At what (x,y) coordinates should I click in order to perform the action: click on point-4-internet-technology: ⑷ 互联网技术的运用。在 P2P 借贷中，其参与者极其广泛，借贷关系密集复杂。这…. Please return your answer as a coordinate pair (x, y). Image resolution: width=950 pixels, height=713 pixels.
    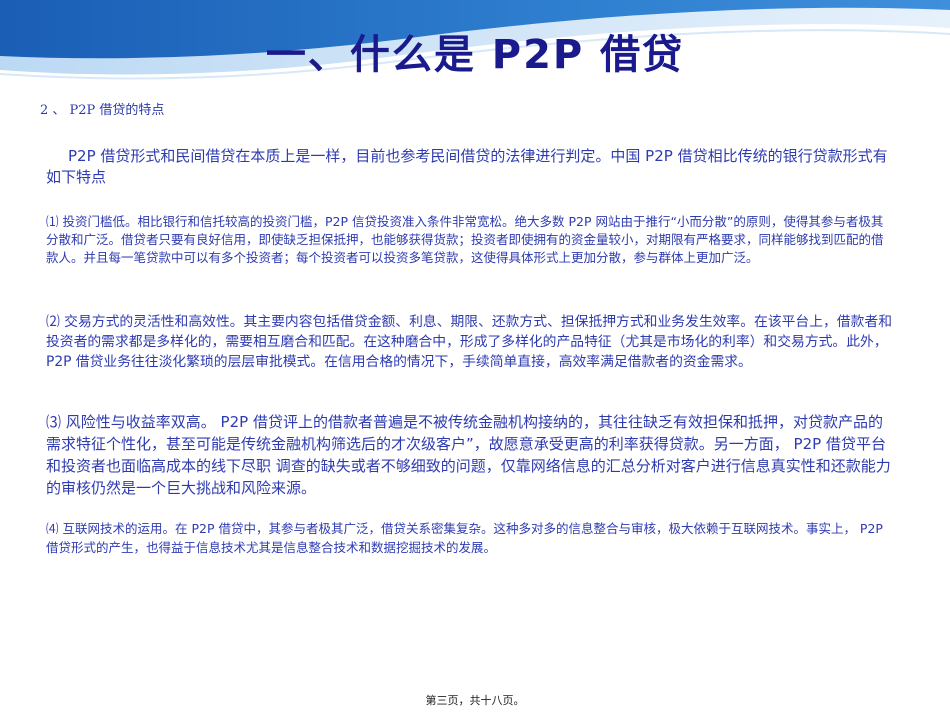
    Looking at the image, I should click on (464, 538).